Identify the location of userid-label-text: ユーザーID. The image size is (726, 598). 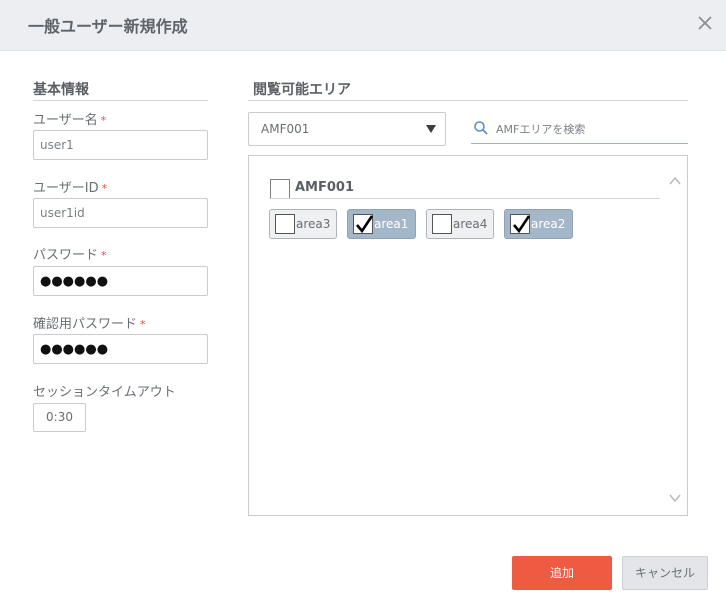
(66, 188).